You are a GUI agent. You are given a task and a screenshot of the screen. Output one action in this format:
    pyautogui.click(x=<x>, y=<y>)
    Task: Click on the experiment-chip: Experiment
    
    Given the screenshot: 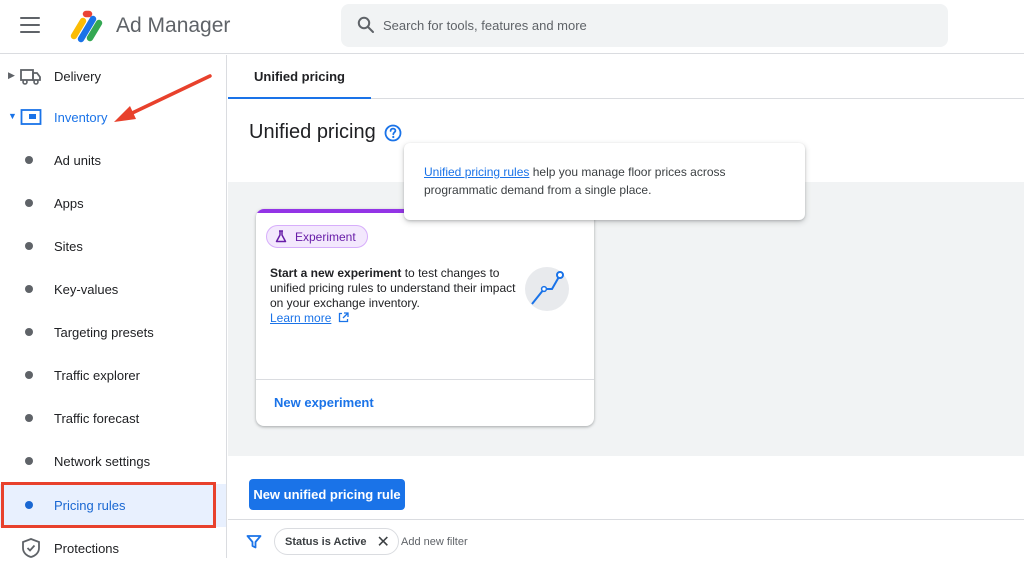 What is the action you would take?
    pyautogui.click(x=317, y=236)
    